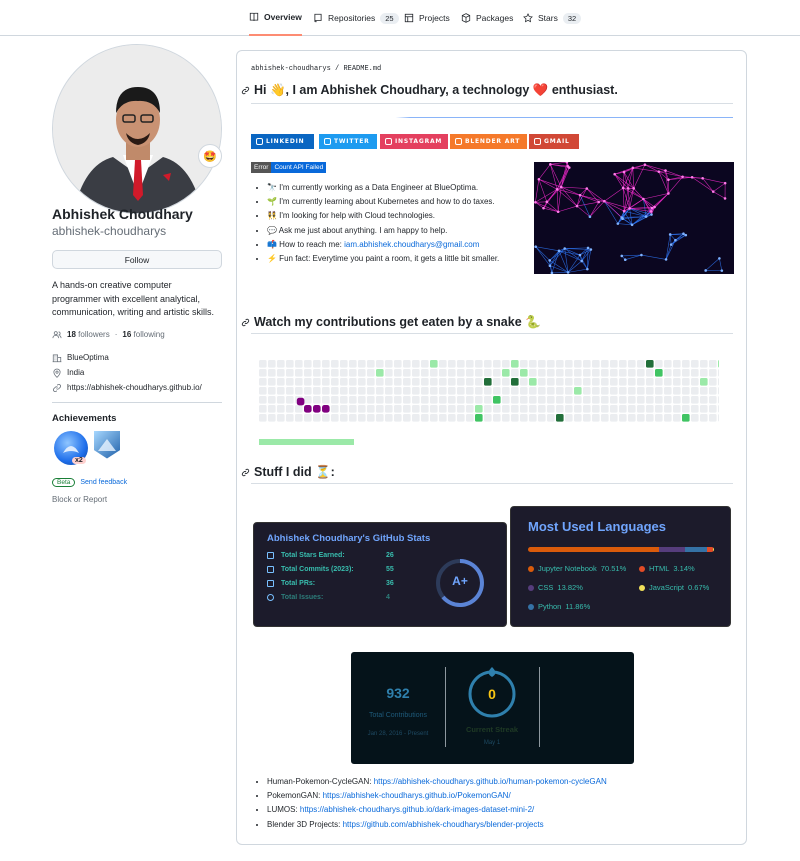 This screenshot has width=800, height=861. Describe the element at coordinates (348, 141) in the screenshot. I see `badge-twitter: TWITTER` at that location.